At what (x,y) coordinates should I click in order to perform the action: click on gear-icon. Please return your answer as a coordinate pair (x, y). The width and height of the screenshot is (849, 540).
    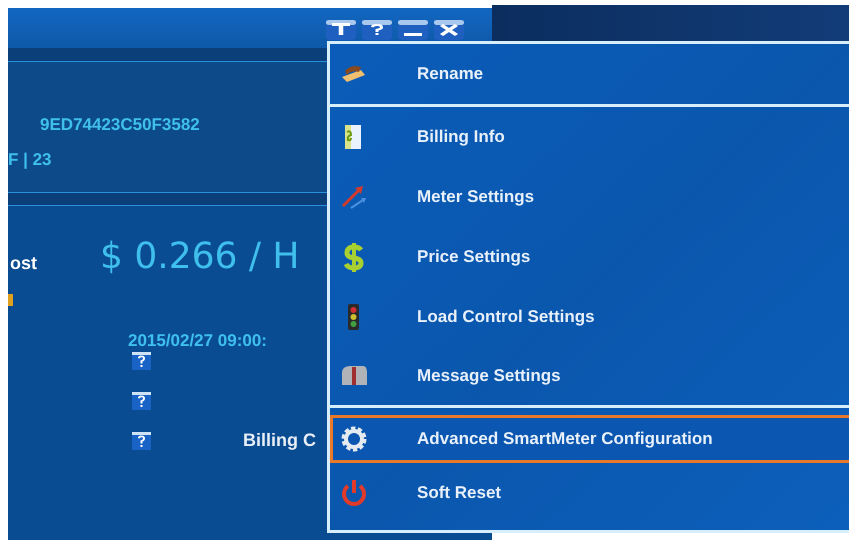
    Looking at the image, I should click on (354, 439).